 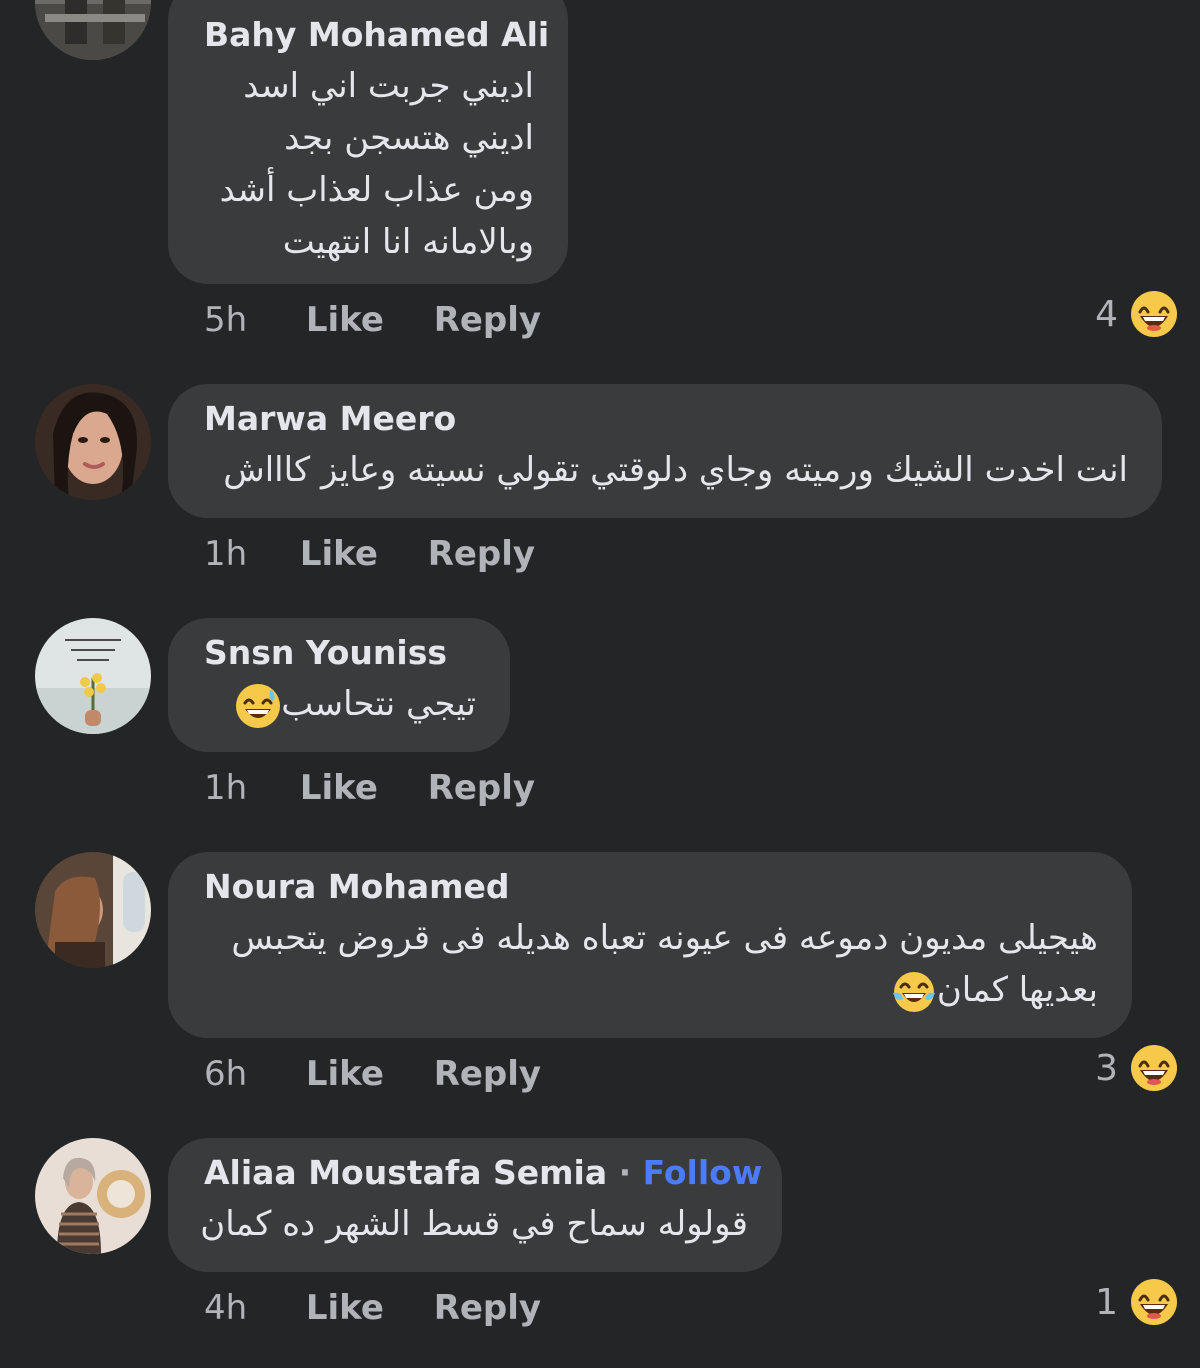 I want to click on comment-text-line: تيجي نتحاسب, so click(x=340, y=704).